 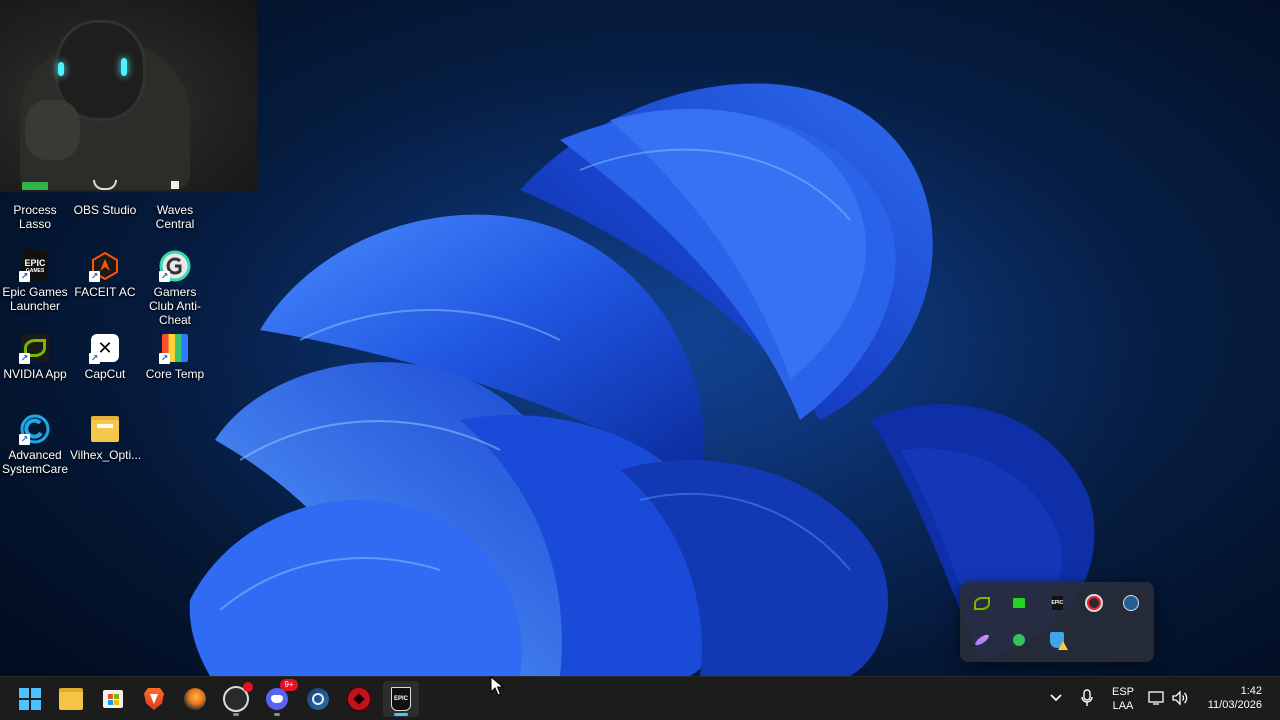 I want to click on volume-button, so click(x=1180, y=698).